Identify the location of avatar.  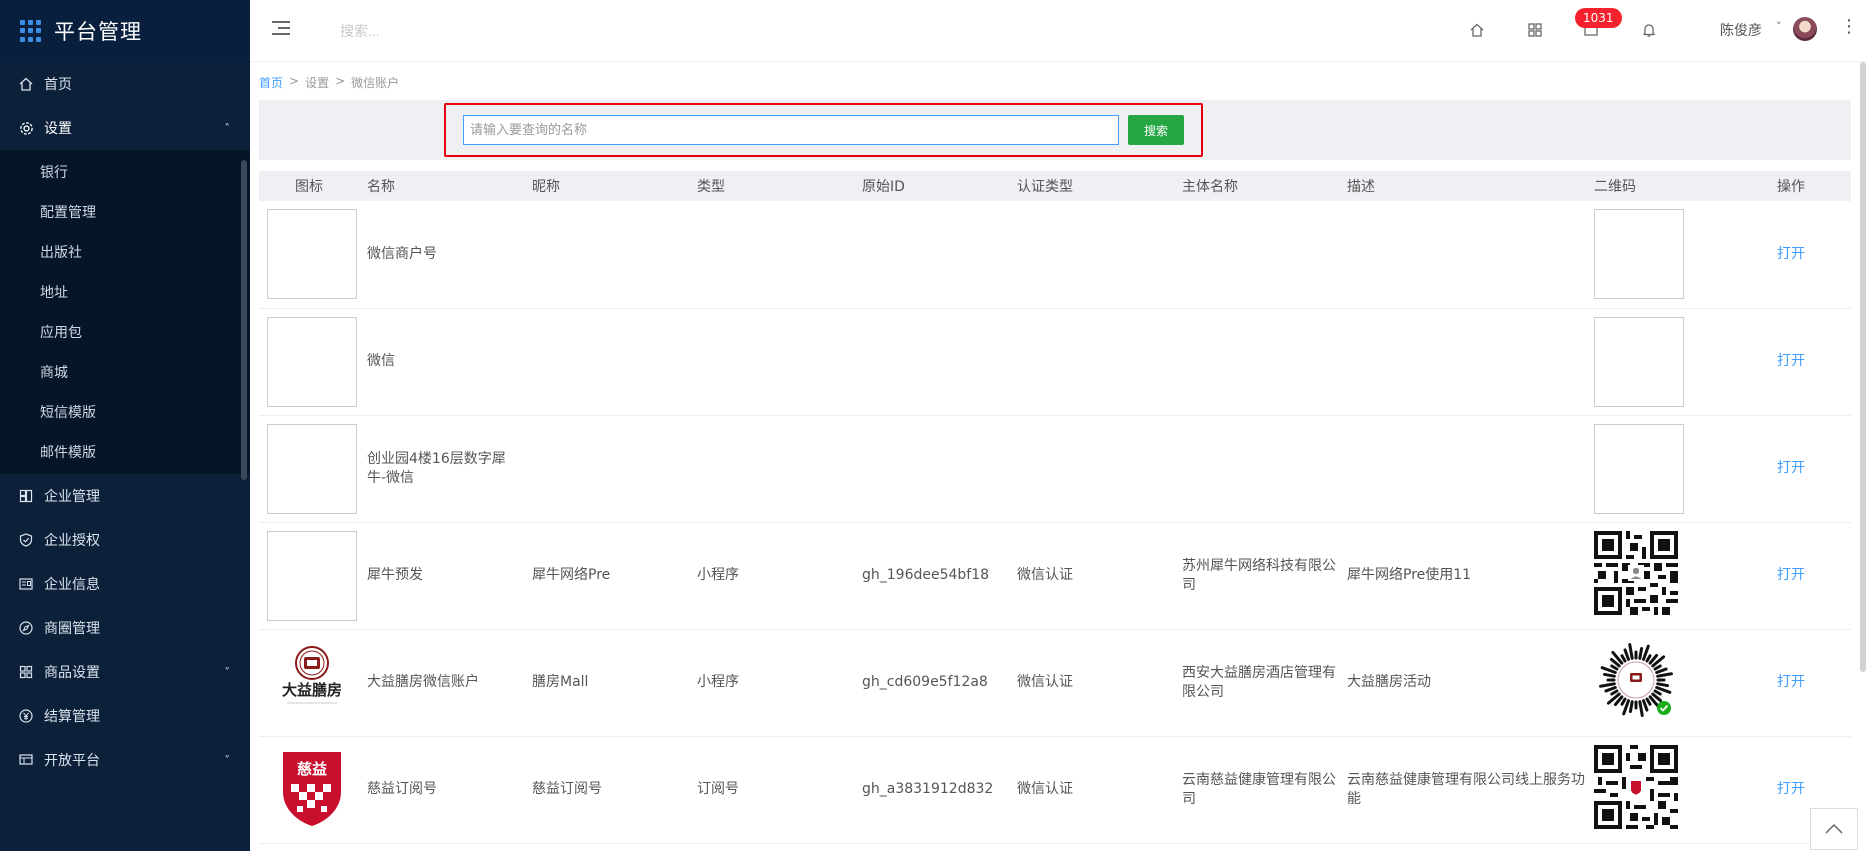
(1805, 29).